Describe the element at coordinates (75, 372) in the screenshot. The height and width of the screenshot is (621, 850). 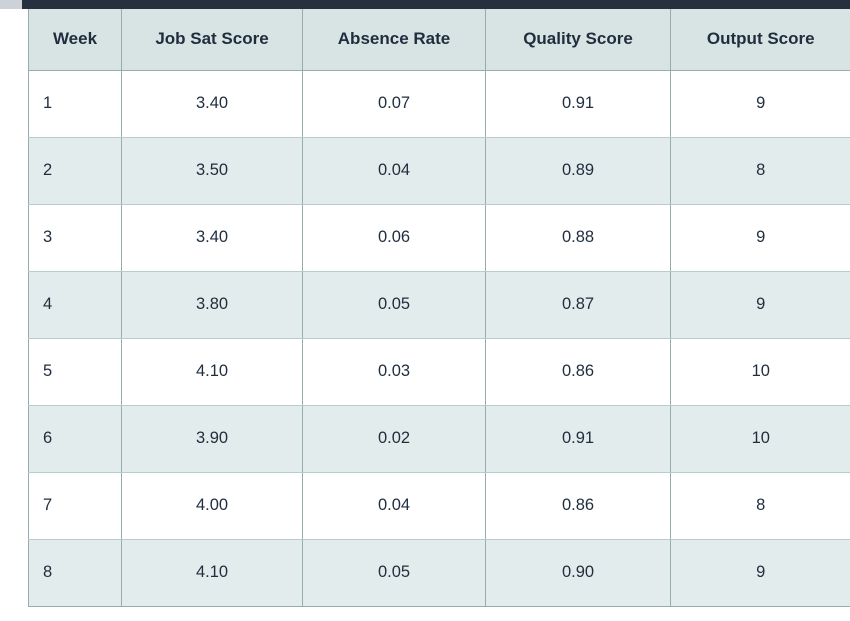
I see `cell-week: 5` at that location.